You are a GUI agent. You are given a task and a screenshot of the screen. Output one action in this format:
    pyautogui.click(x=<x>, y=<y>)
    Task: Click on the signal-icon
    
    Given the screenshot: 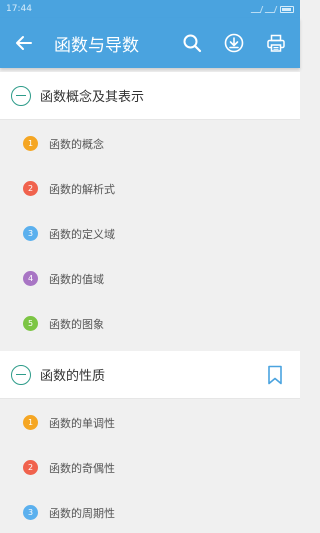 What is the action you would take?
    pyautogui.click(x=257, y=9)
    